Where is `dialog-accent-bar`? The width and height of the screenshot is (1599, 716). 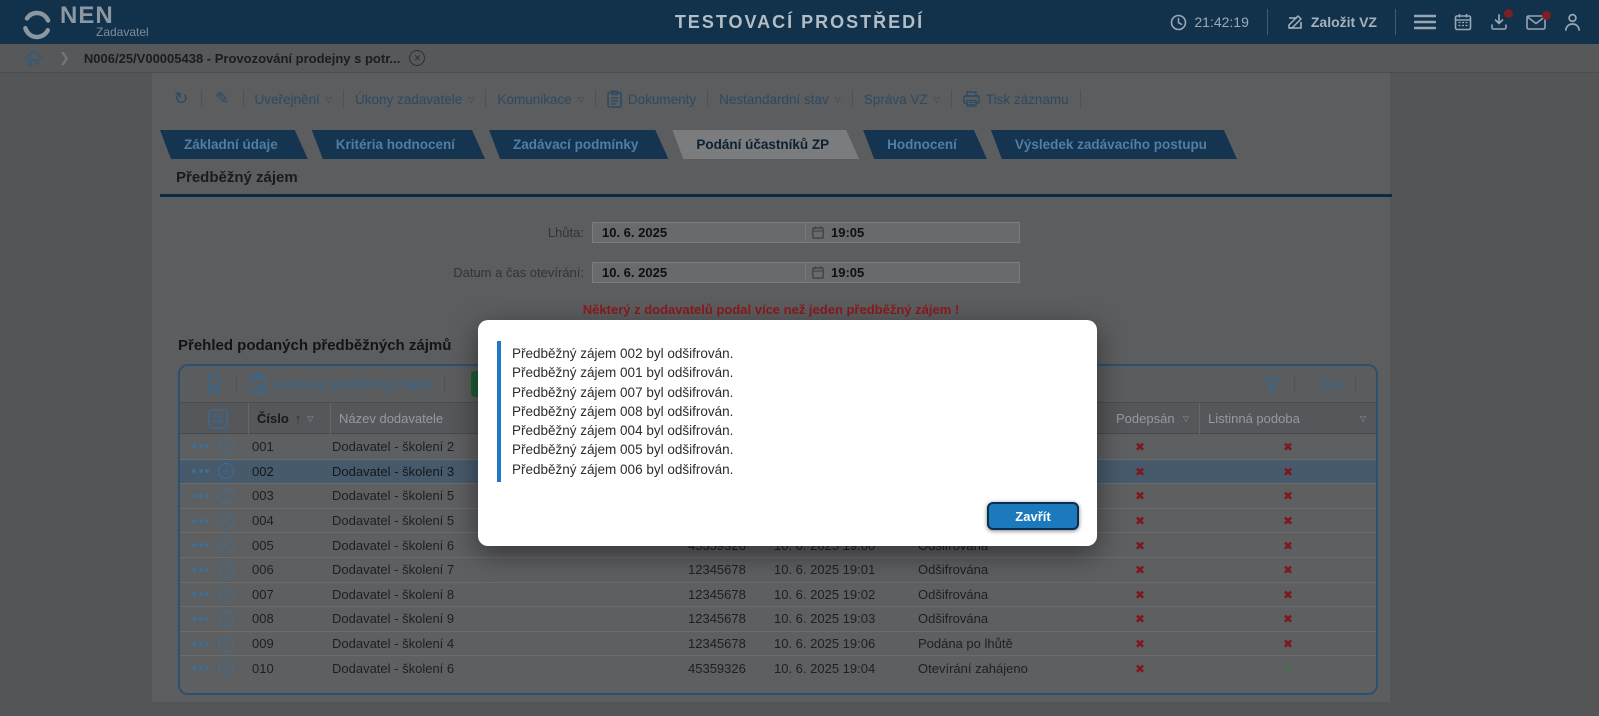
dialog-accent-bar is located at coordinates (499, 411).